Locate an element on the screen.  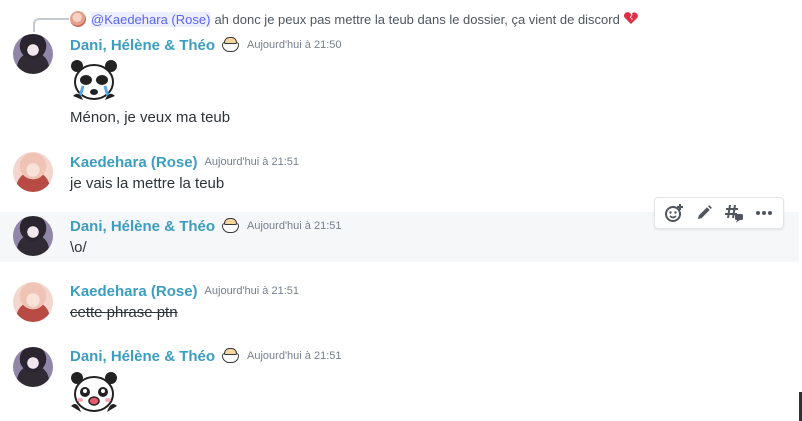
happy-panda-sticker is located at coordinates (94, 394).